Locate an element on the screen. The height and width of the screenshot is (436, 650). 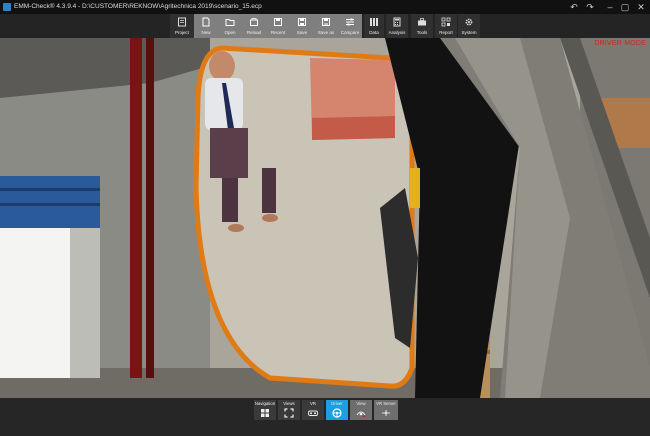
analysis-label: Analysis is located at coordinates (397, 32).